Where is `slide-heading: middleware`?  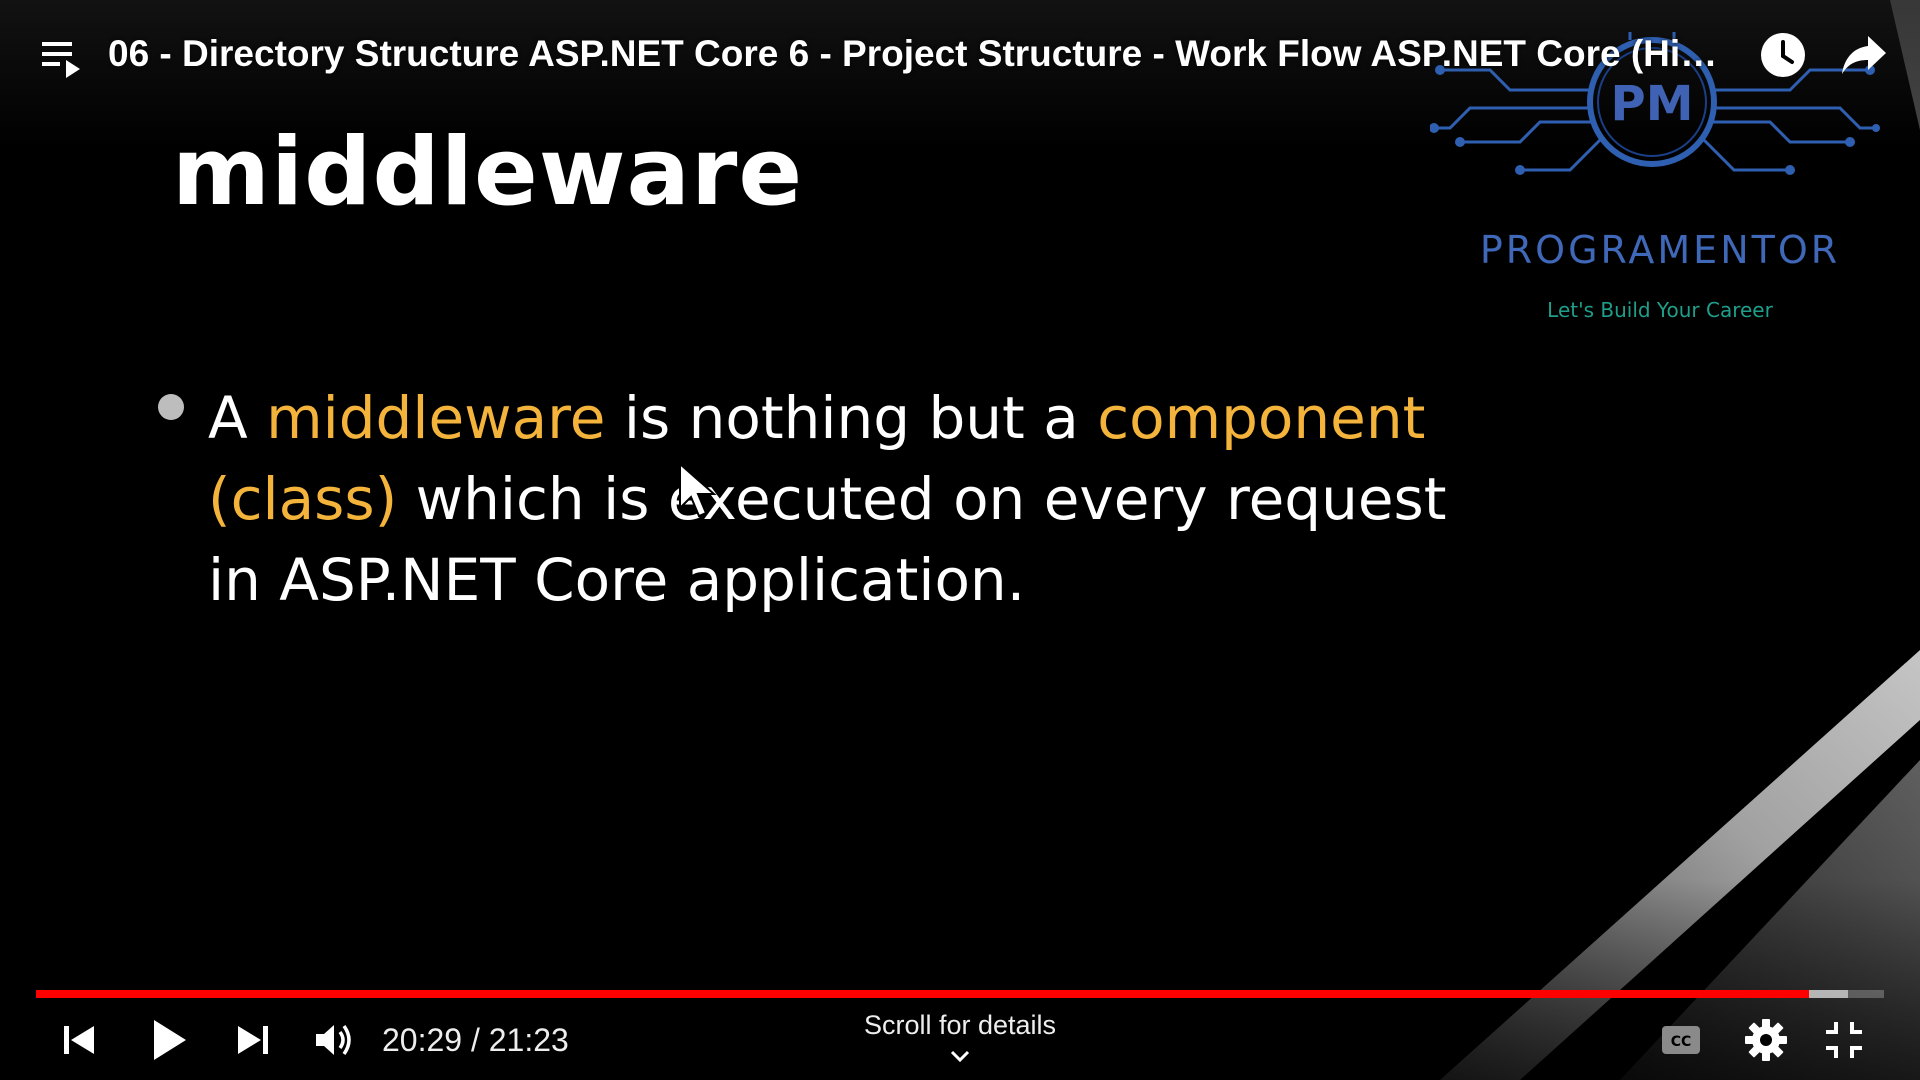 slide-heading: middleware is located at coordinates (488, 172).